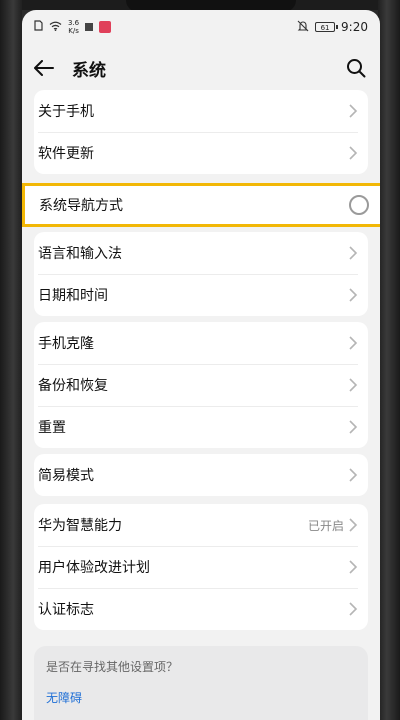  What do you see at coordinates (112, 667) in the screenshot?
I see `suggestion-question: 是否在寻找其他设置项？` at bounding box center [112, 667].